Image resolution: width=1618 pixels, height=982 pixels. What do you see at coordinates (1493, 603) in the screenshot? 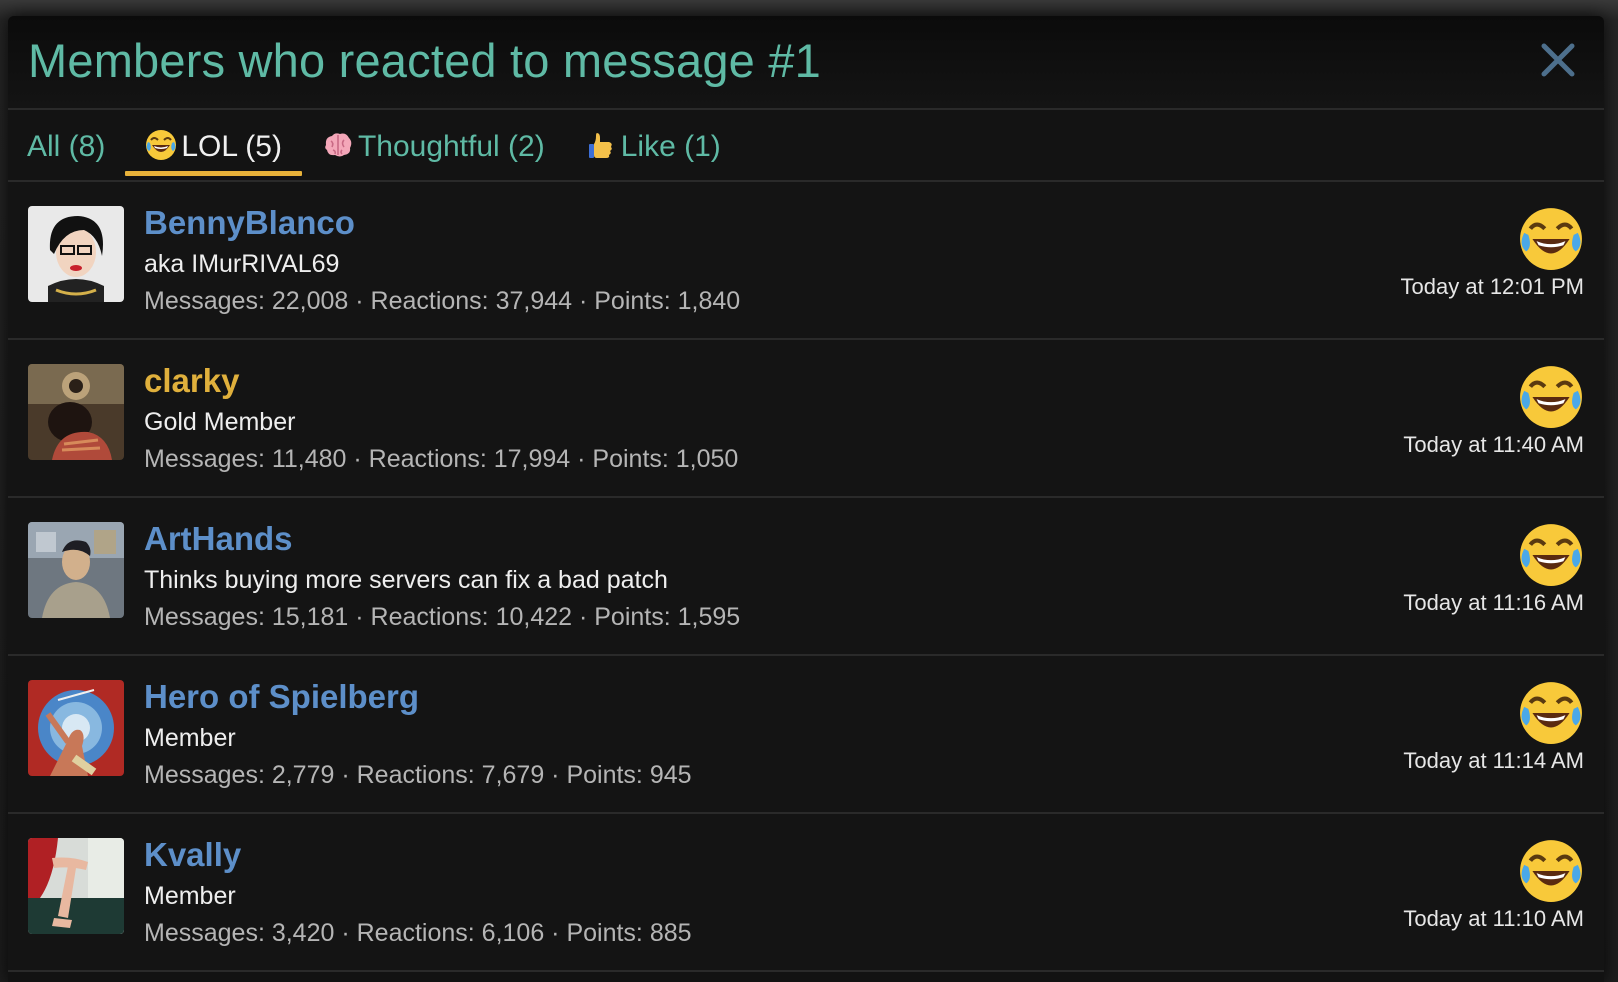
I see `reaction-timestamp: Today at 11:16 AM` at bounding box center [1493, 603].